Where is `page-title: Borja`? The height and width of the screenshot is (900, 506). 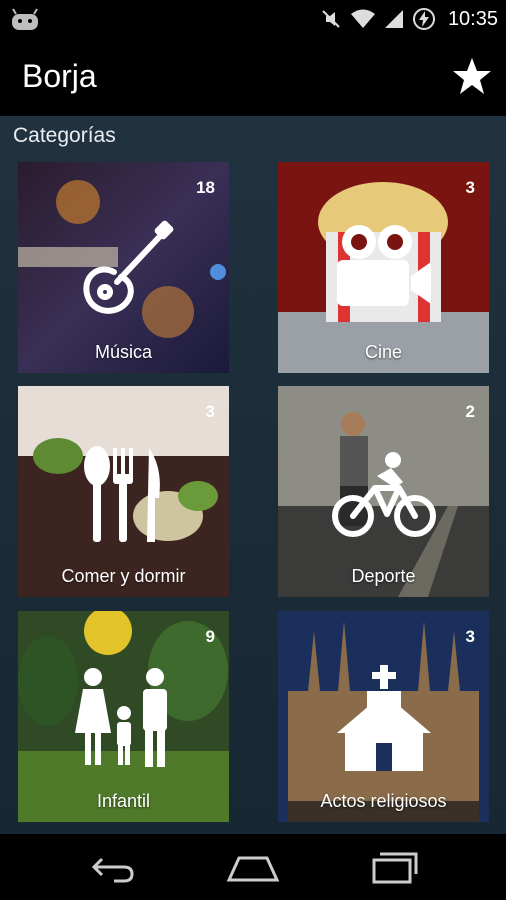
page-title: Borja is located at coordinates (59, 76).